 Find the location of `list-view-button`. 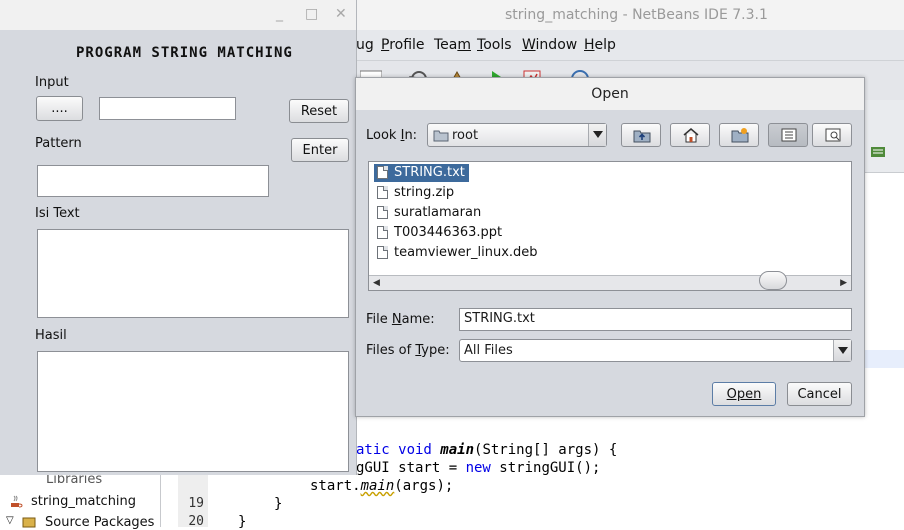

list-view-button is located at coordinates (788, 135).